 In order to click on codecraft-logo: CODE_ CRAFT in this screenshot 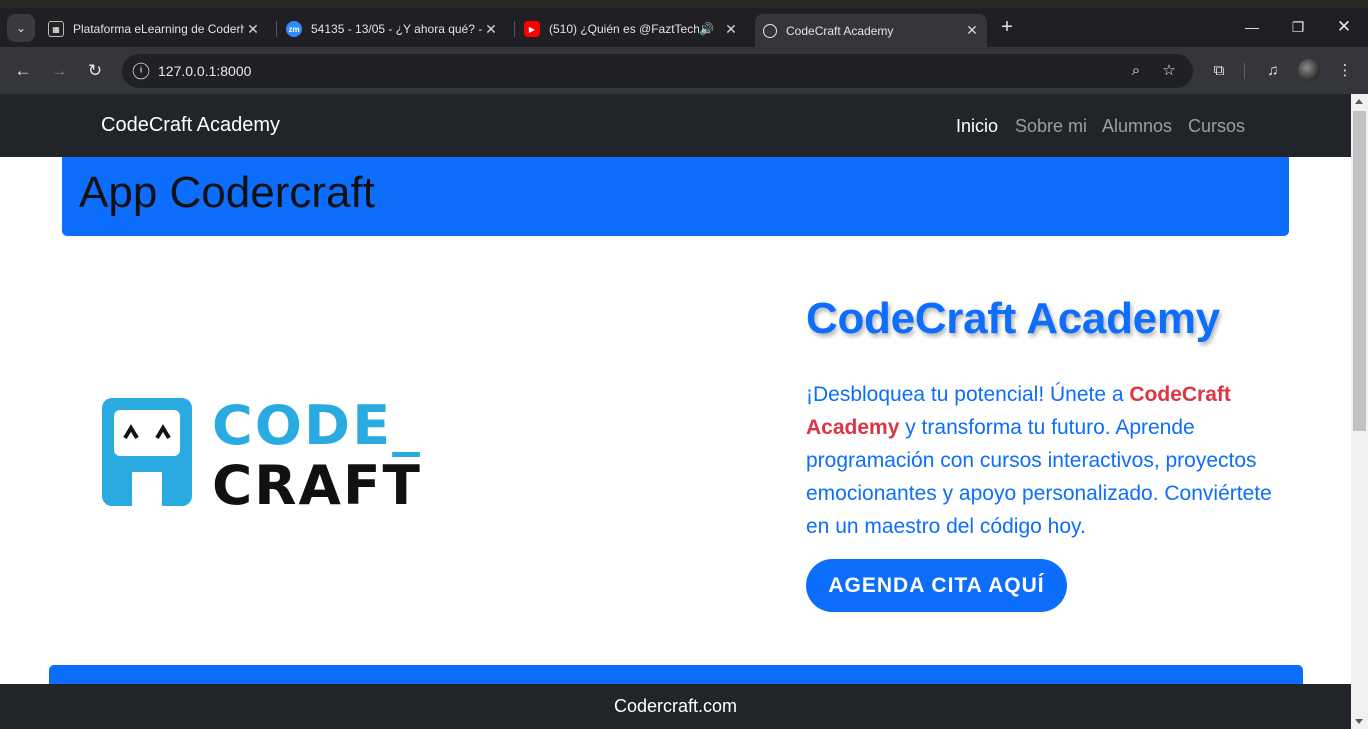, I will do `click(262, 454)`.